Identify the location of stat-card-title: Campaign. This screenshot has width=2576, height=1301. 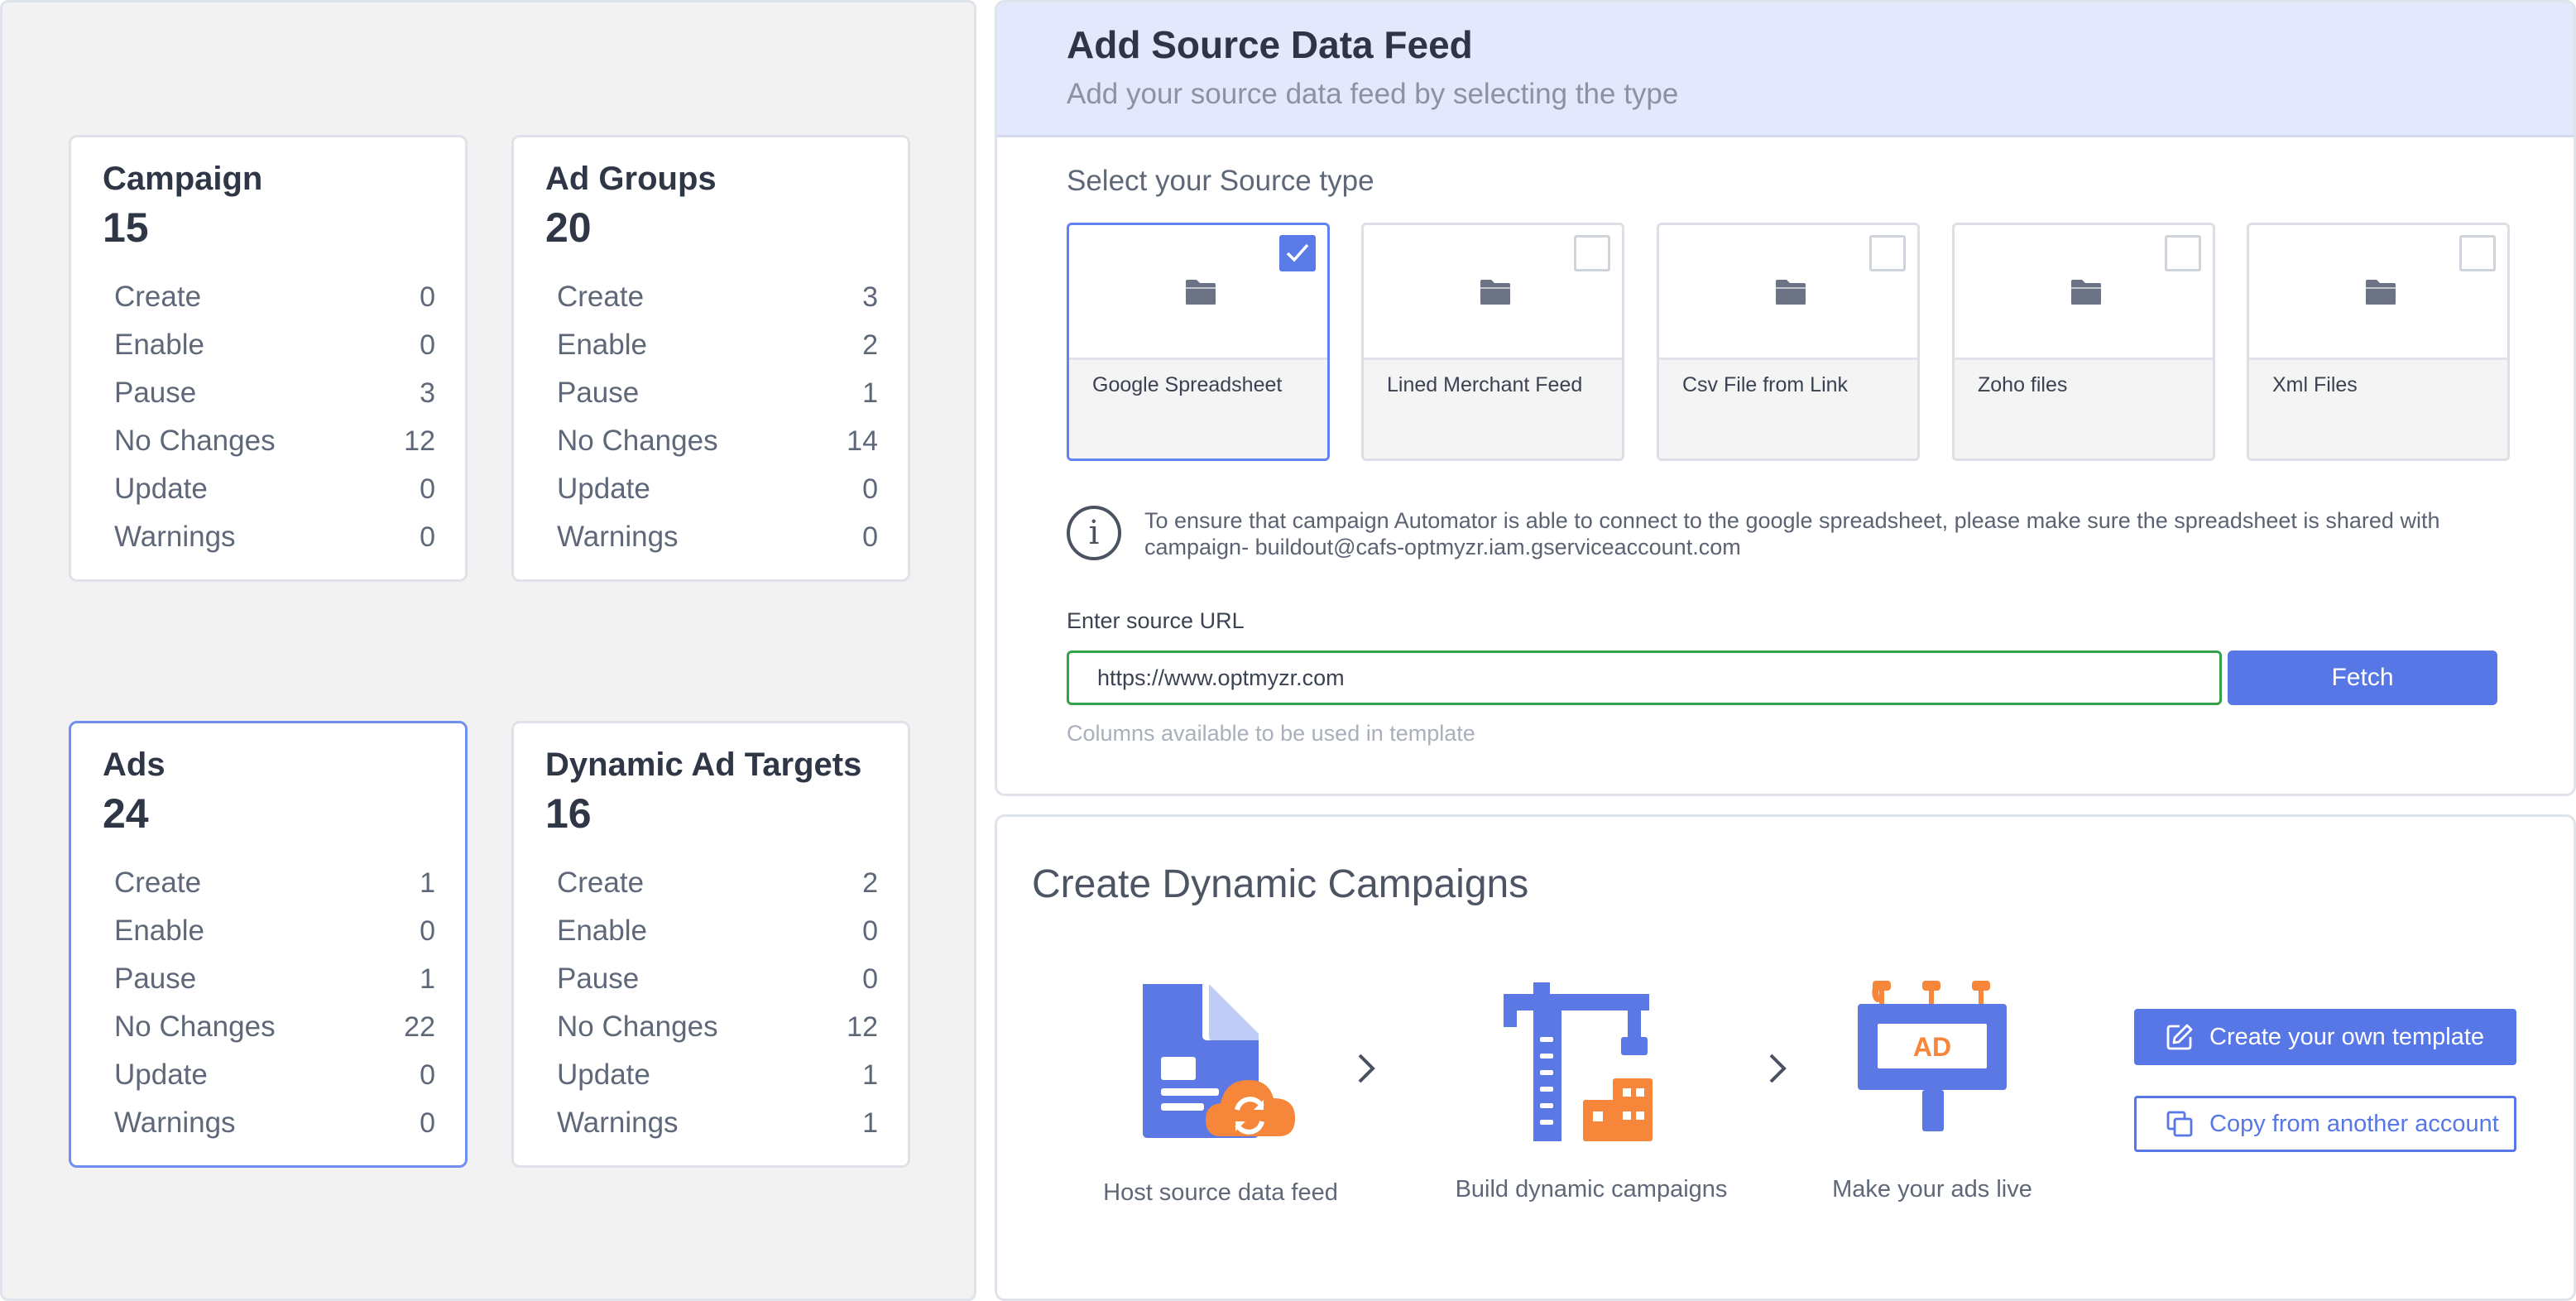
(183, 179).